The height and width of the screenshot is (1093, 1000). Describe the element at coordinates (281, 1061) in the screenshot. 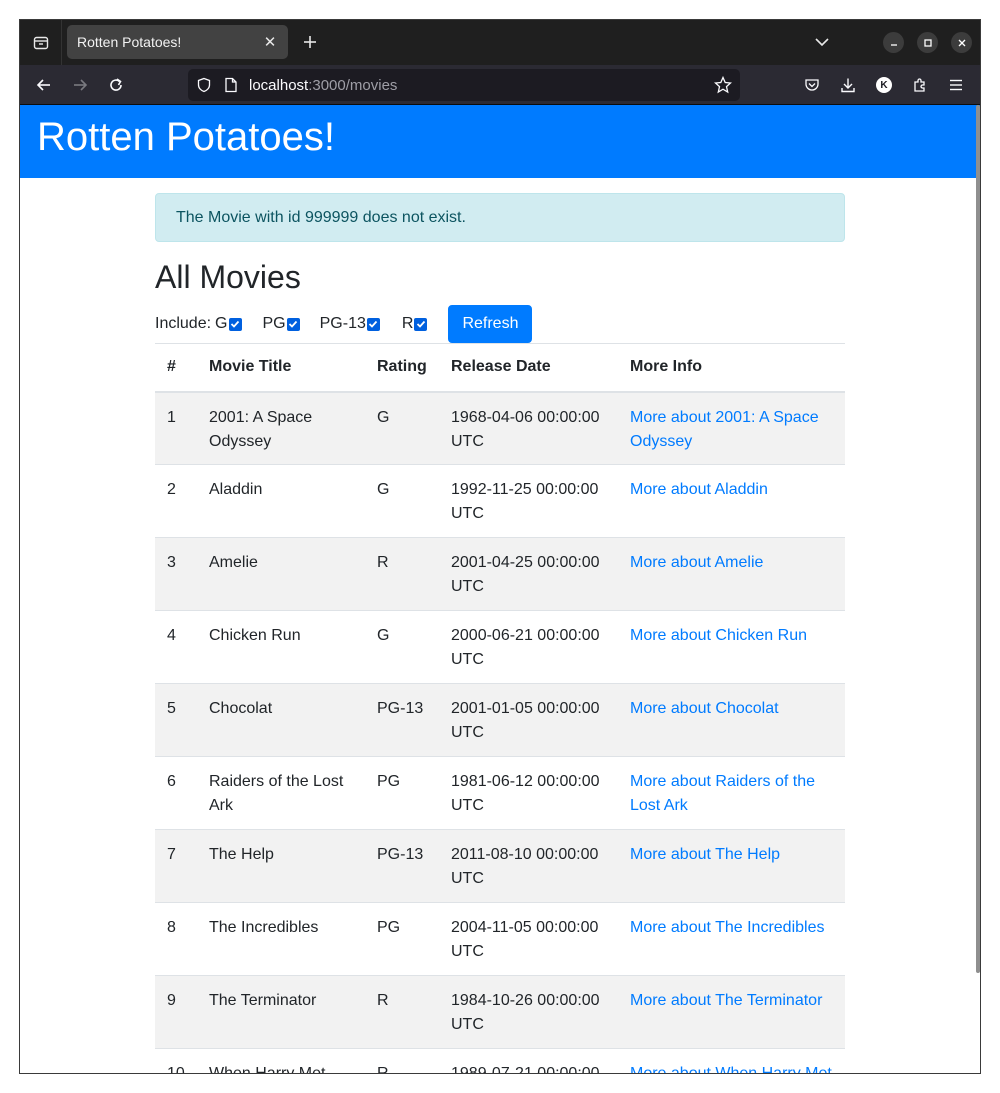

I see `movie-title-cell: When Harry Met Sally` at that location.